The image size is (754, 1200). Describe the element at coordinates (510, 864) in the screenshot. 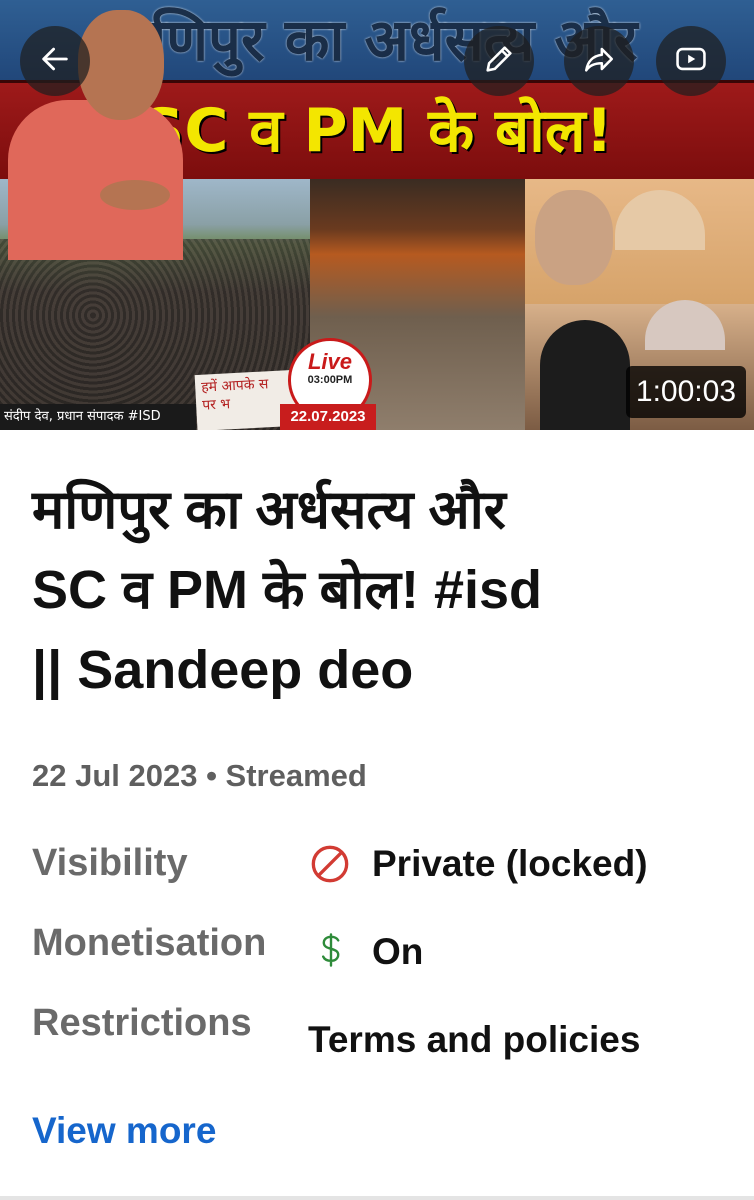

I see `visibility-value: Private (locked)` at that location.